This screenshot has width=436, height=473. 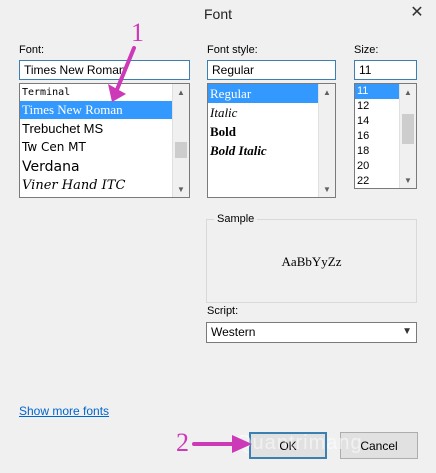 I want to click on size-item: 18, so click(x=377, y=151).